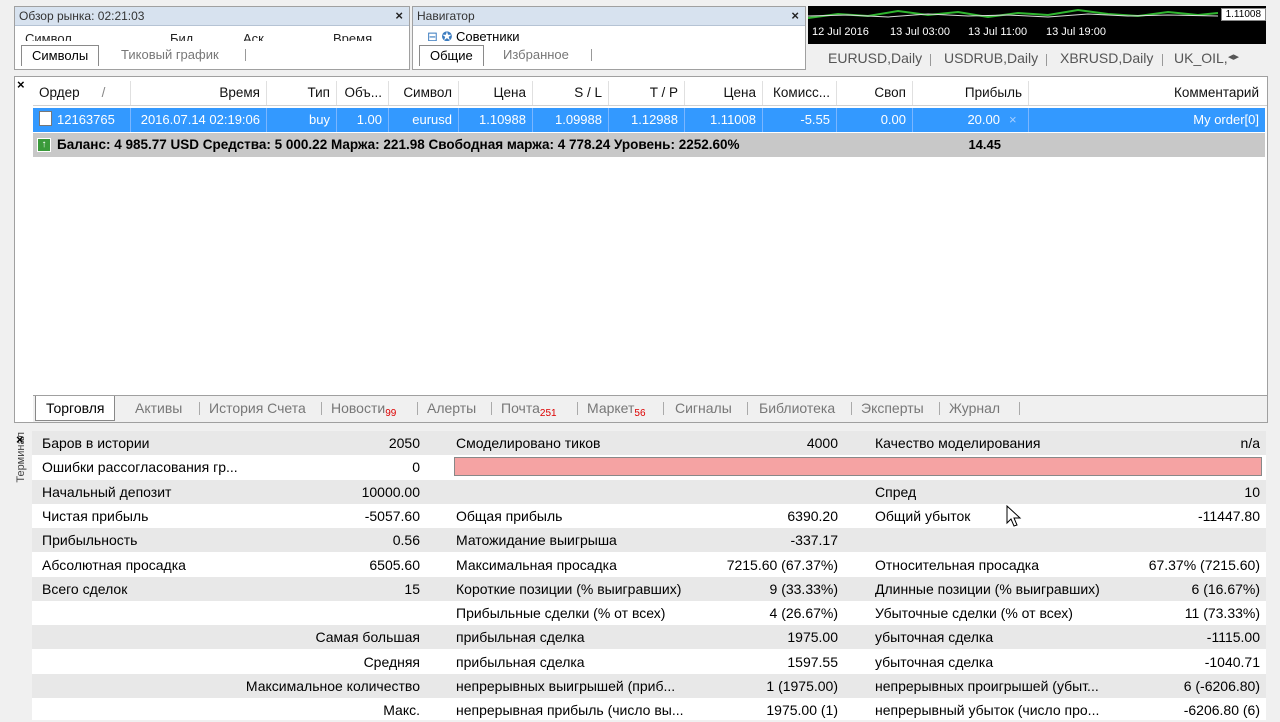 This screenshot has width=1280, height=722. Describe the element at coordinates (158, 408) in the screenshot. I see `tab-assets: Активы` at that location.